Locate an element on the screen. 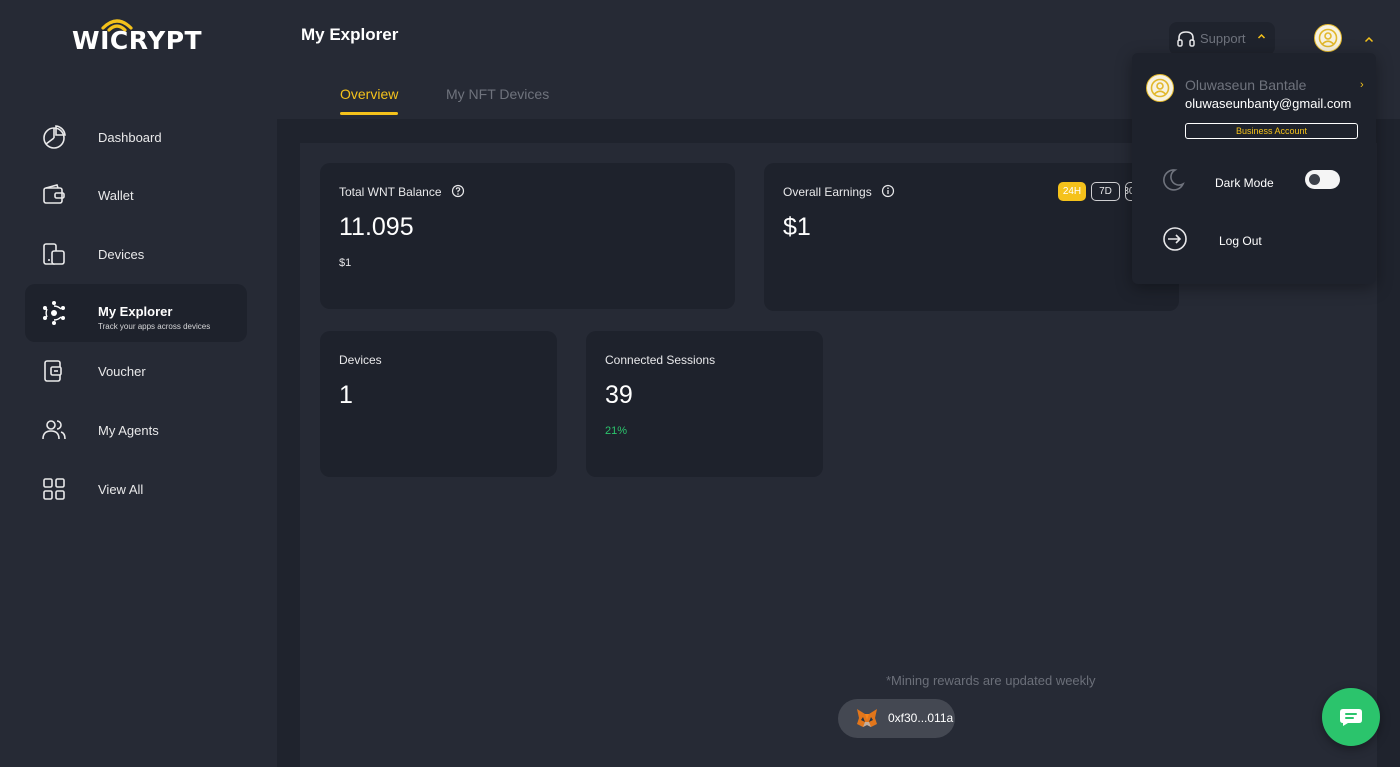 This screenshot has height=767, width=1400. moon-icon is located at coordinates (1174, 180).